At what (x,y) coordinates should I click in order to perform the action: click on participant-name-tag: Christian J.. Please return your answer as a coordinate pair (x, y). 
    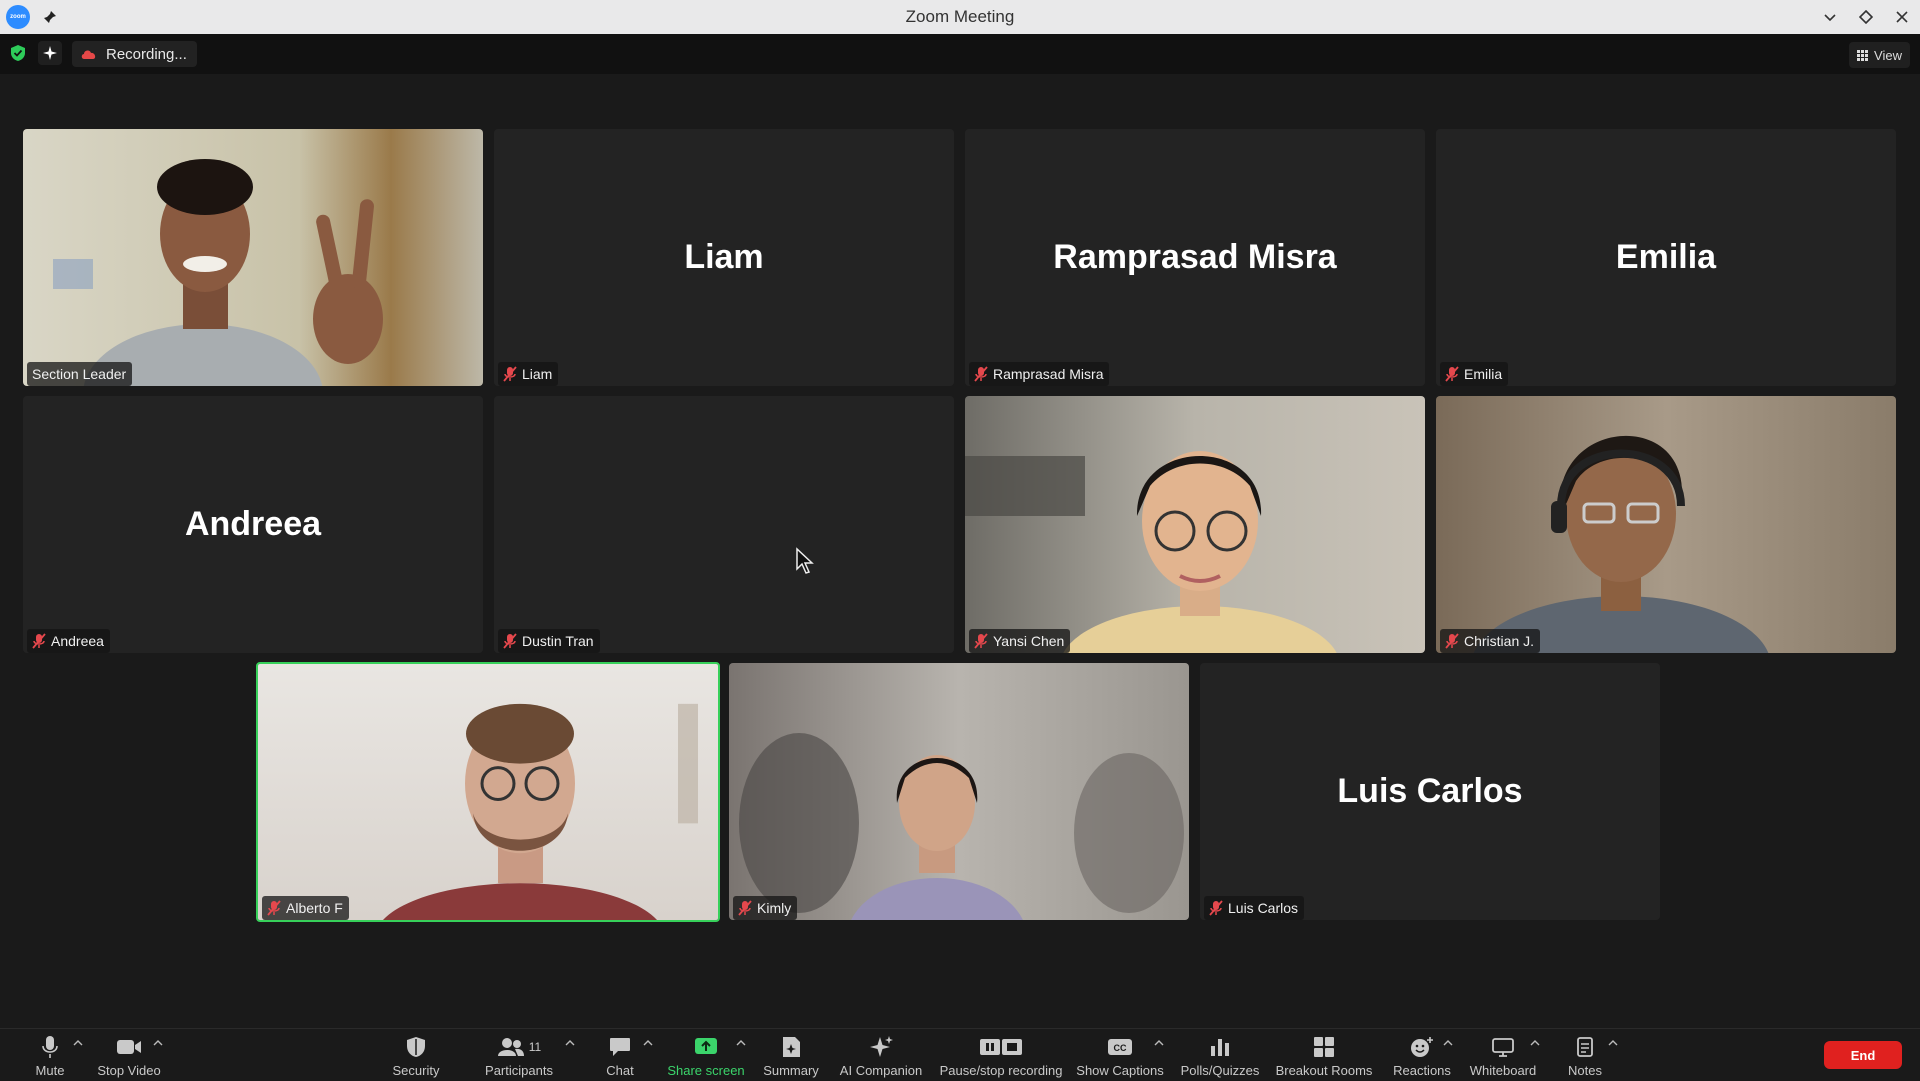
    Looking at the image, I should click on (1490, 641).